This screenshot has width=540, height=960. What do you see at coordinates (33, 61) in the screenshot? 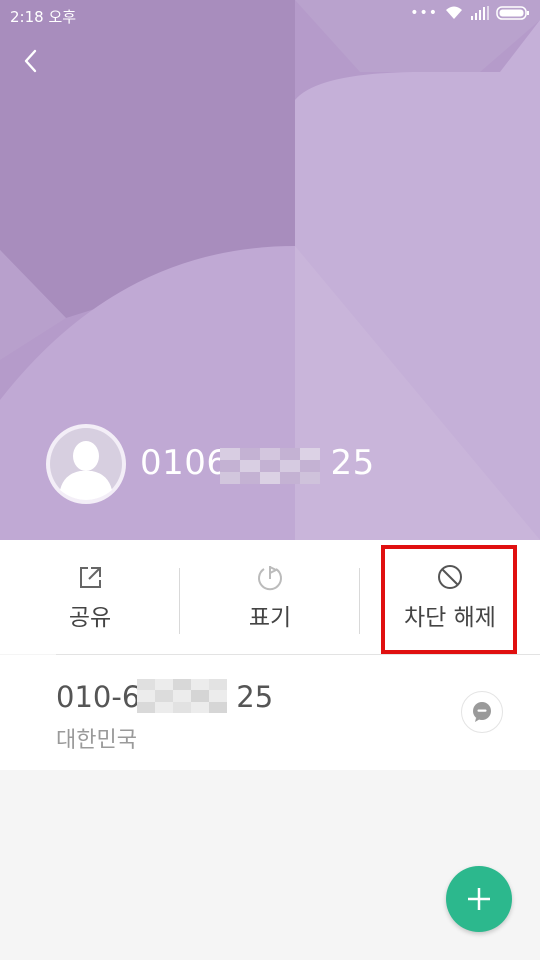
I see `back-button` at bounding box center [33, 61].